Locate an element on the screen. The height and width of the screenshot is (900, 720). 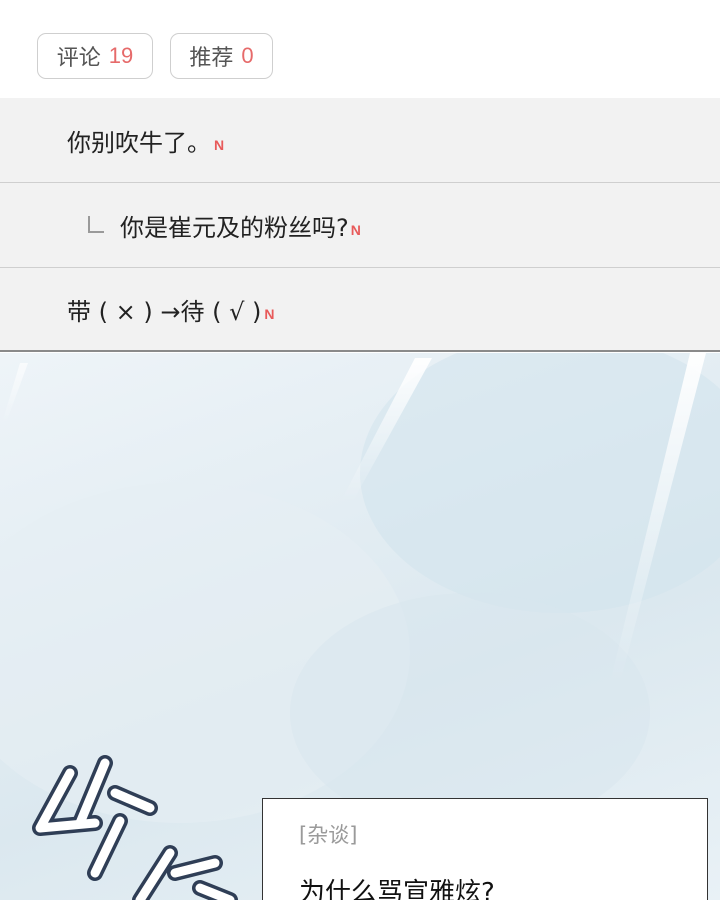
reply-arrow-icon is located at coordinates (96, 224).